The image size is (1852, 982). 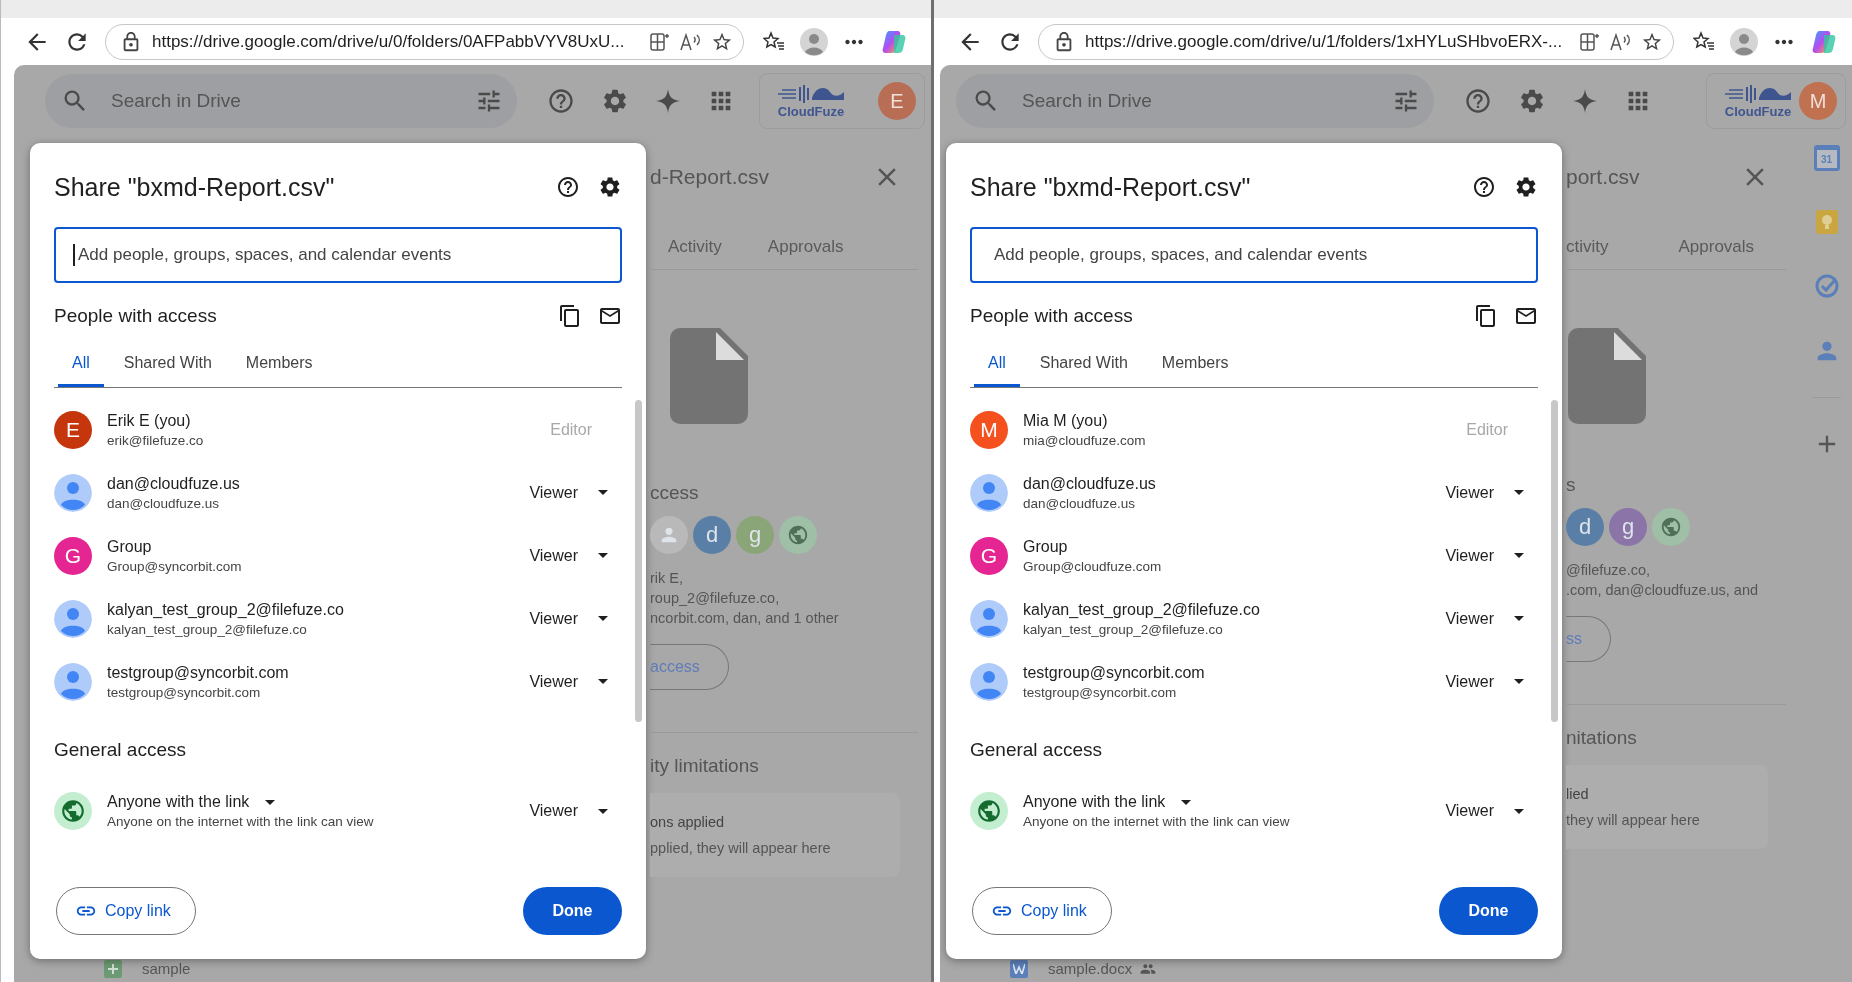 What do you see at coordinates (1142, 609) in the screenshot?
I see `person-name: kalyan_test_group_2@filefuze.co` at bounding box center [1142, 609].